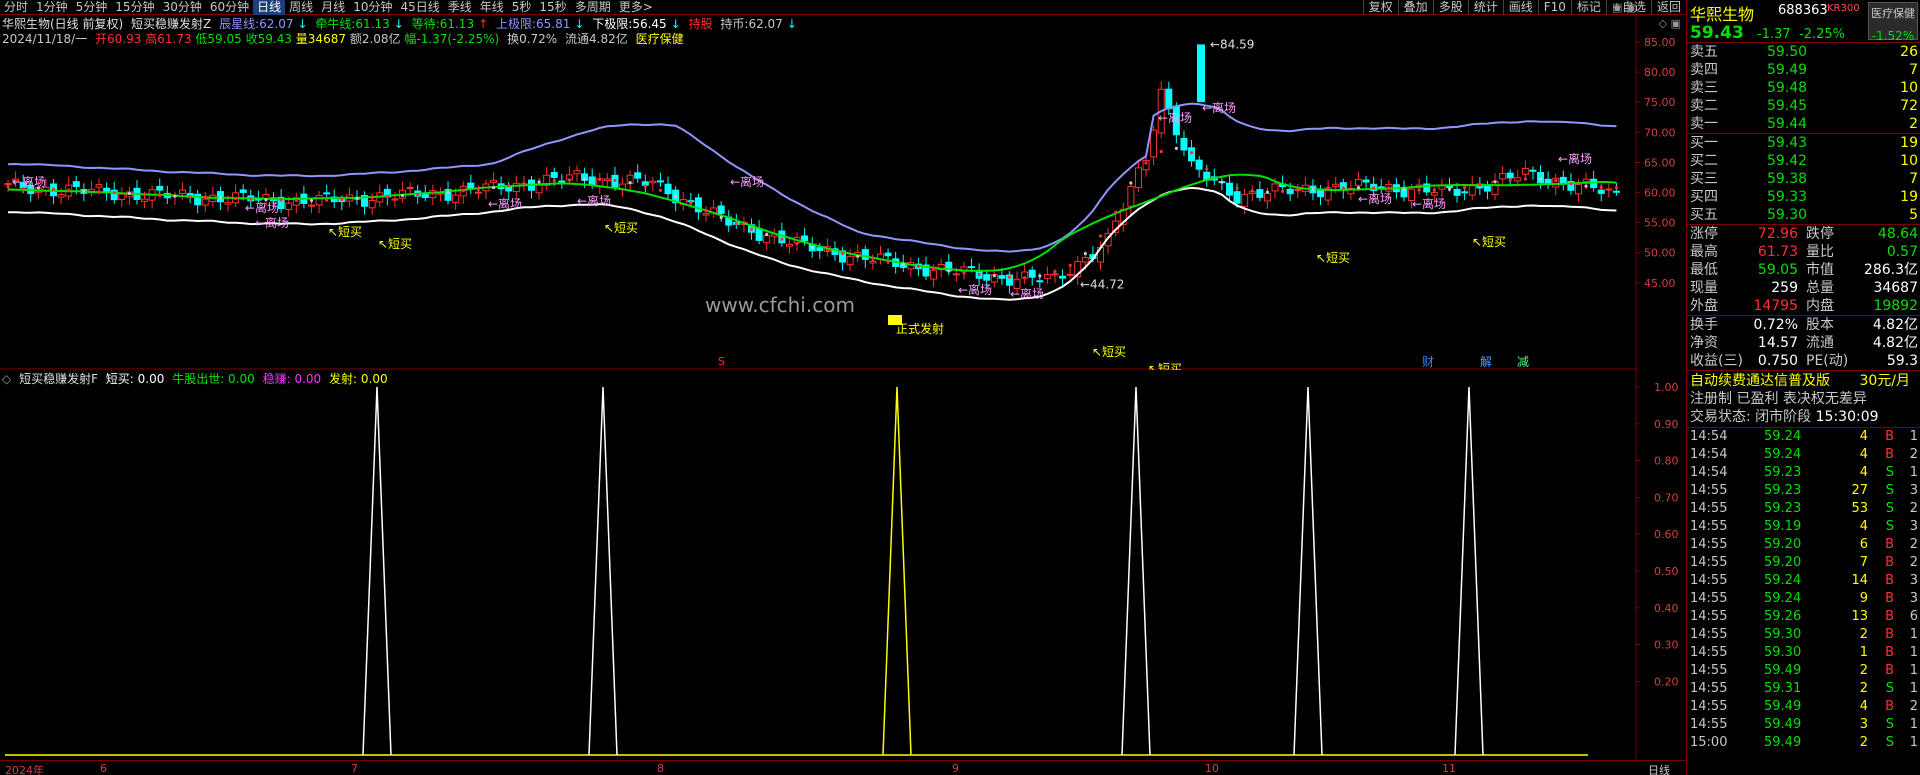 This screenshot has width=1920, height=775. What do you see at coordinates (1820, 343) in the screenshot?
I see `stat-label: 流通` at bounding box center [1820, 343].